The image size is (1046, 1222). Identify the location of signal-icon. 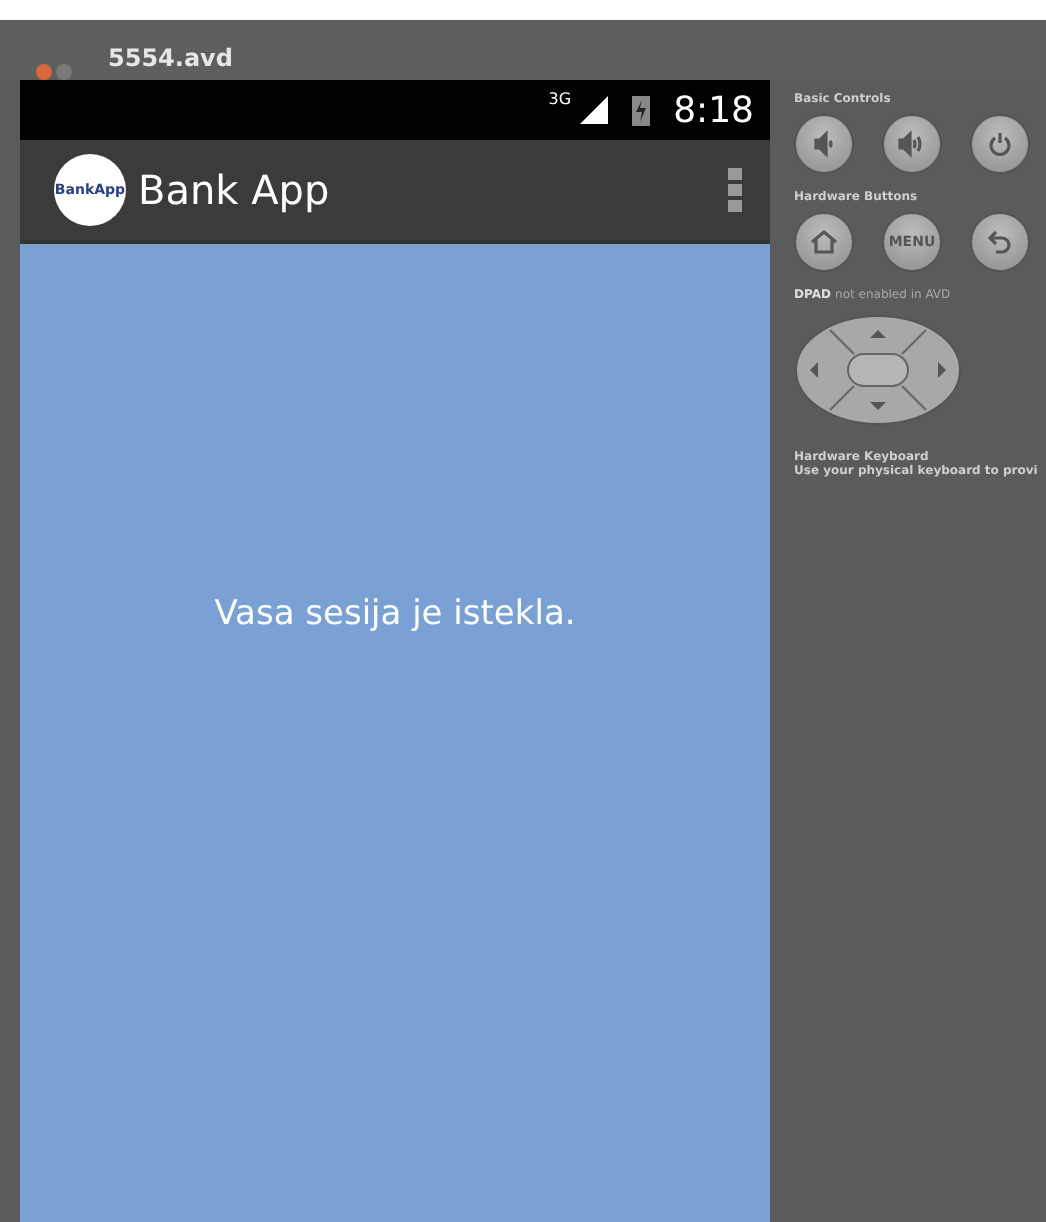
(593, 110).